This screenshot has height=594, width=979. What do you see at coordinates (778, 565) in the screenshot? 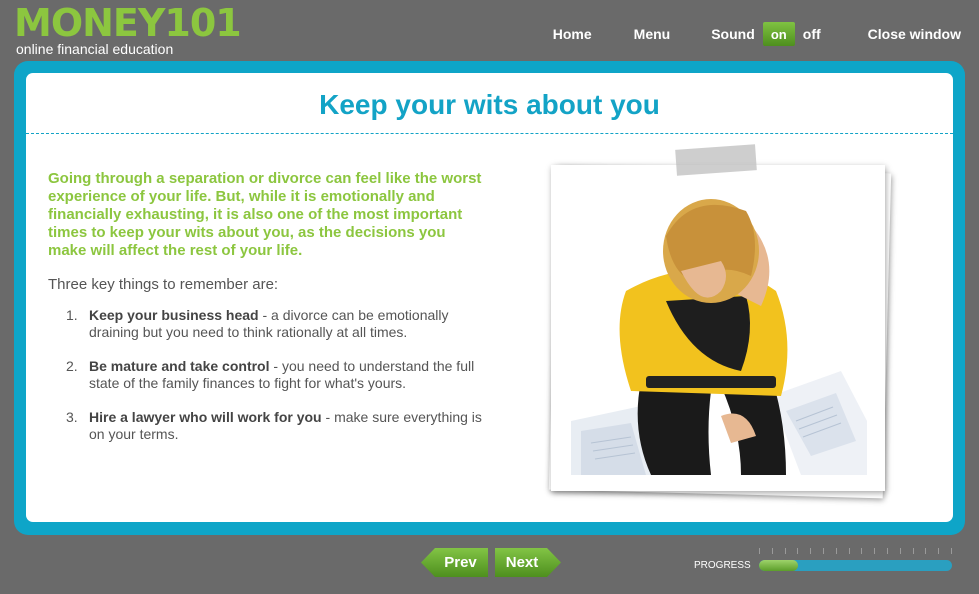
I see `progress-fill` at bounding box center [778, 565].